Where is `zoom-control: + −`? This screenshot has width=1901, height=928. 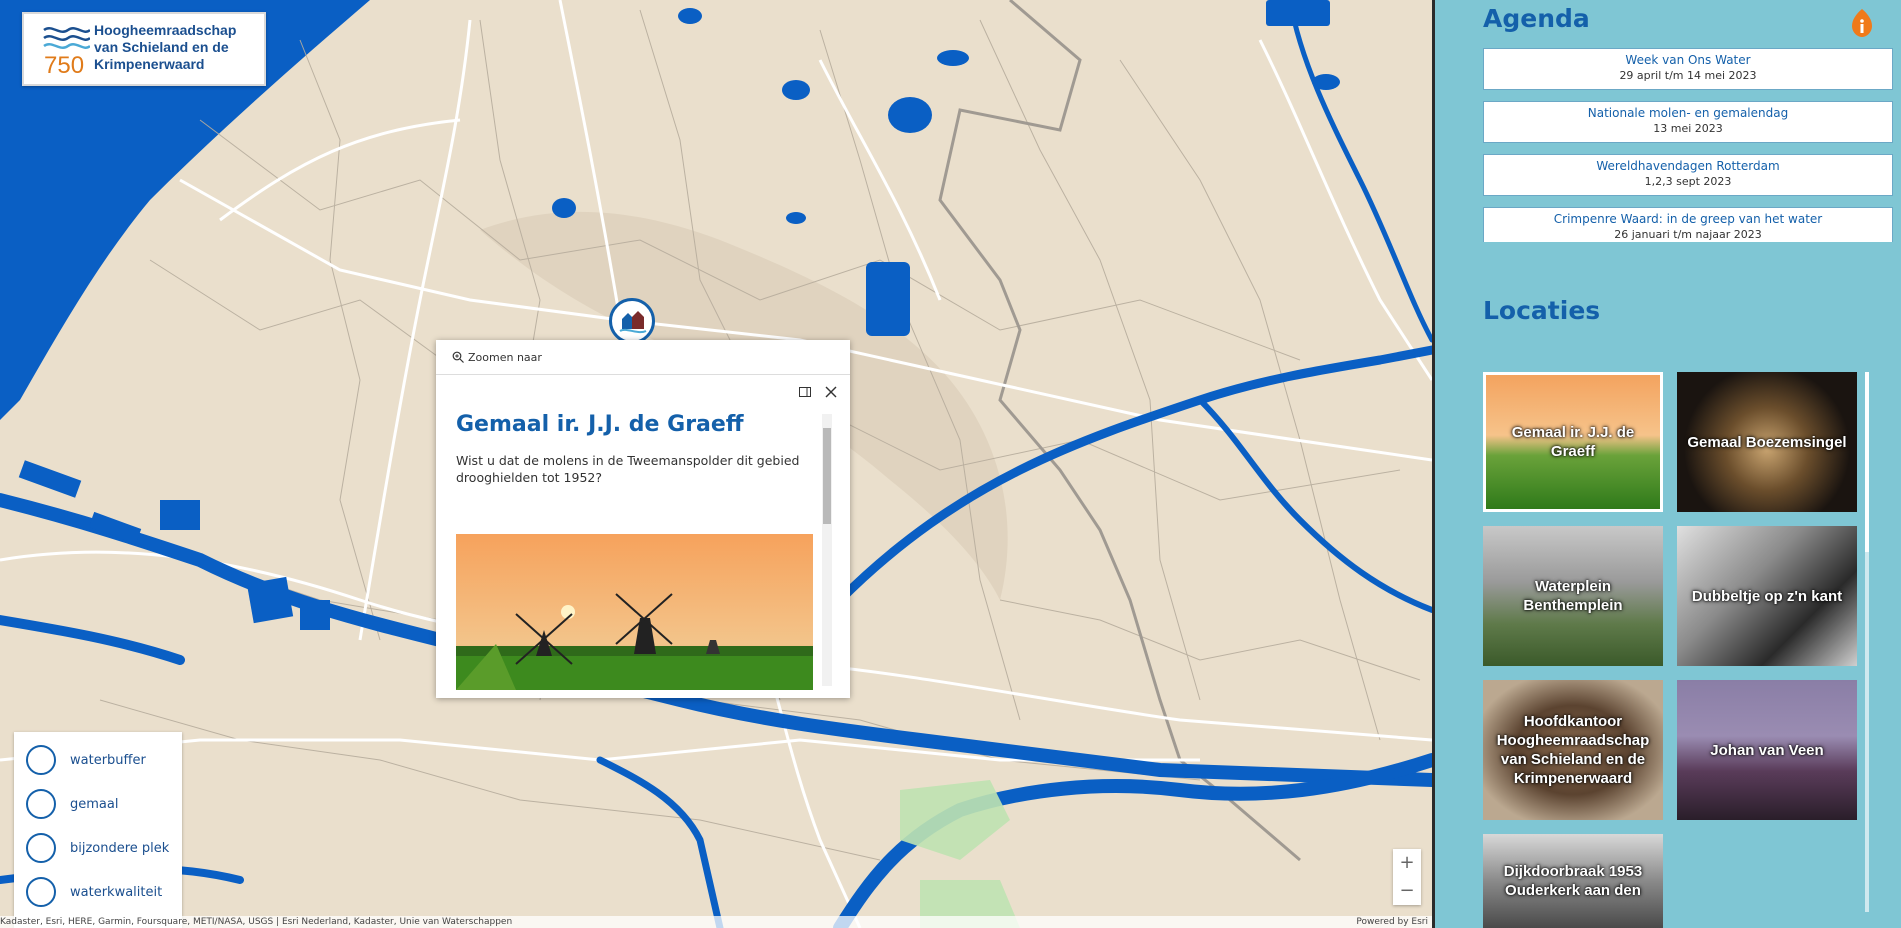
zoom-control: + − is located at coordinates (1407, 877).